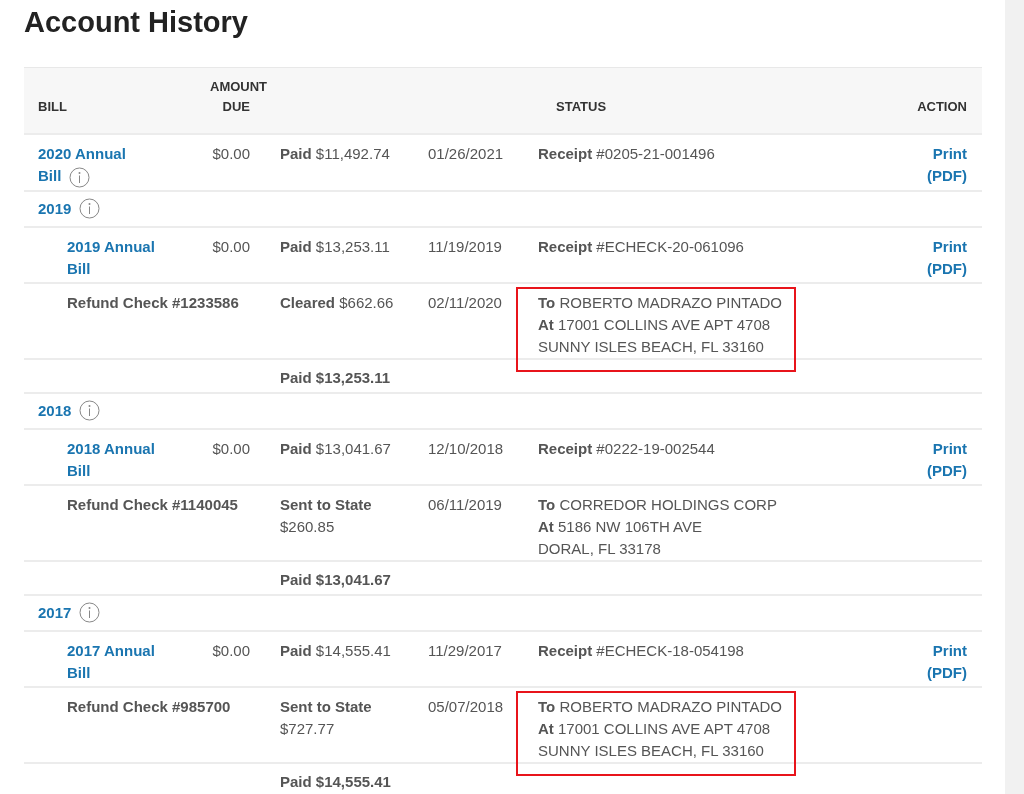 Image resolution: width=1024 pixels, height=794 pixels. What do you see at coordinates (465, 302) in the screenshot?
I see `refund-date: 02/11/2020` at bounding box center [465, 302].